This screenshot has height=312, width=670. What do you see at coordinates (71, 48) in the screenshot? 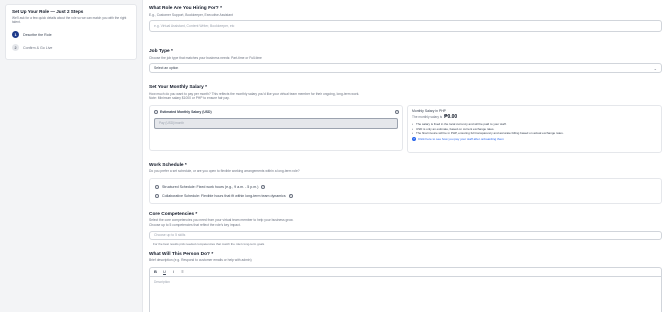
I see `step-confirm-go-live: 2 Confirm & Go Live` at bounding box center [71, 48].